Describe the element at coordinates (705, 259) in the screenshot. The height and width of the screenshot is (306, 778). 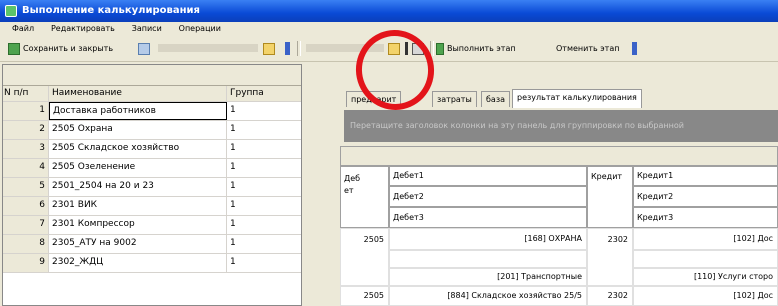
I see `cell-credit2` at that location.